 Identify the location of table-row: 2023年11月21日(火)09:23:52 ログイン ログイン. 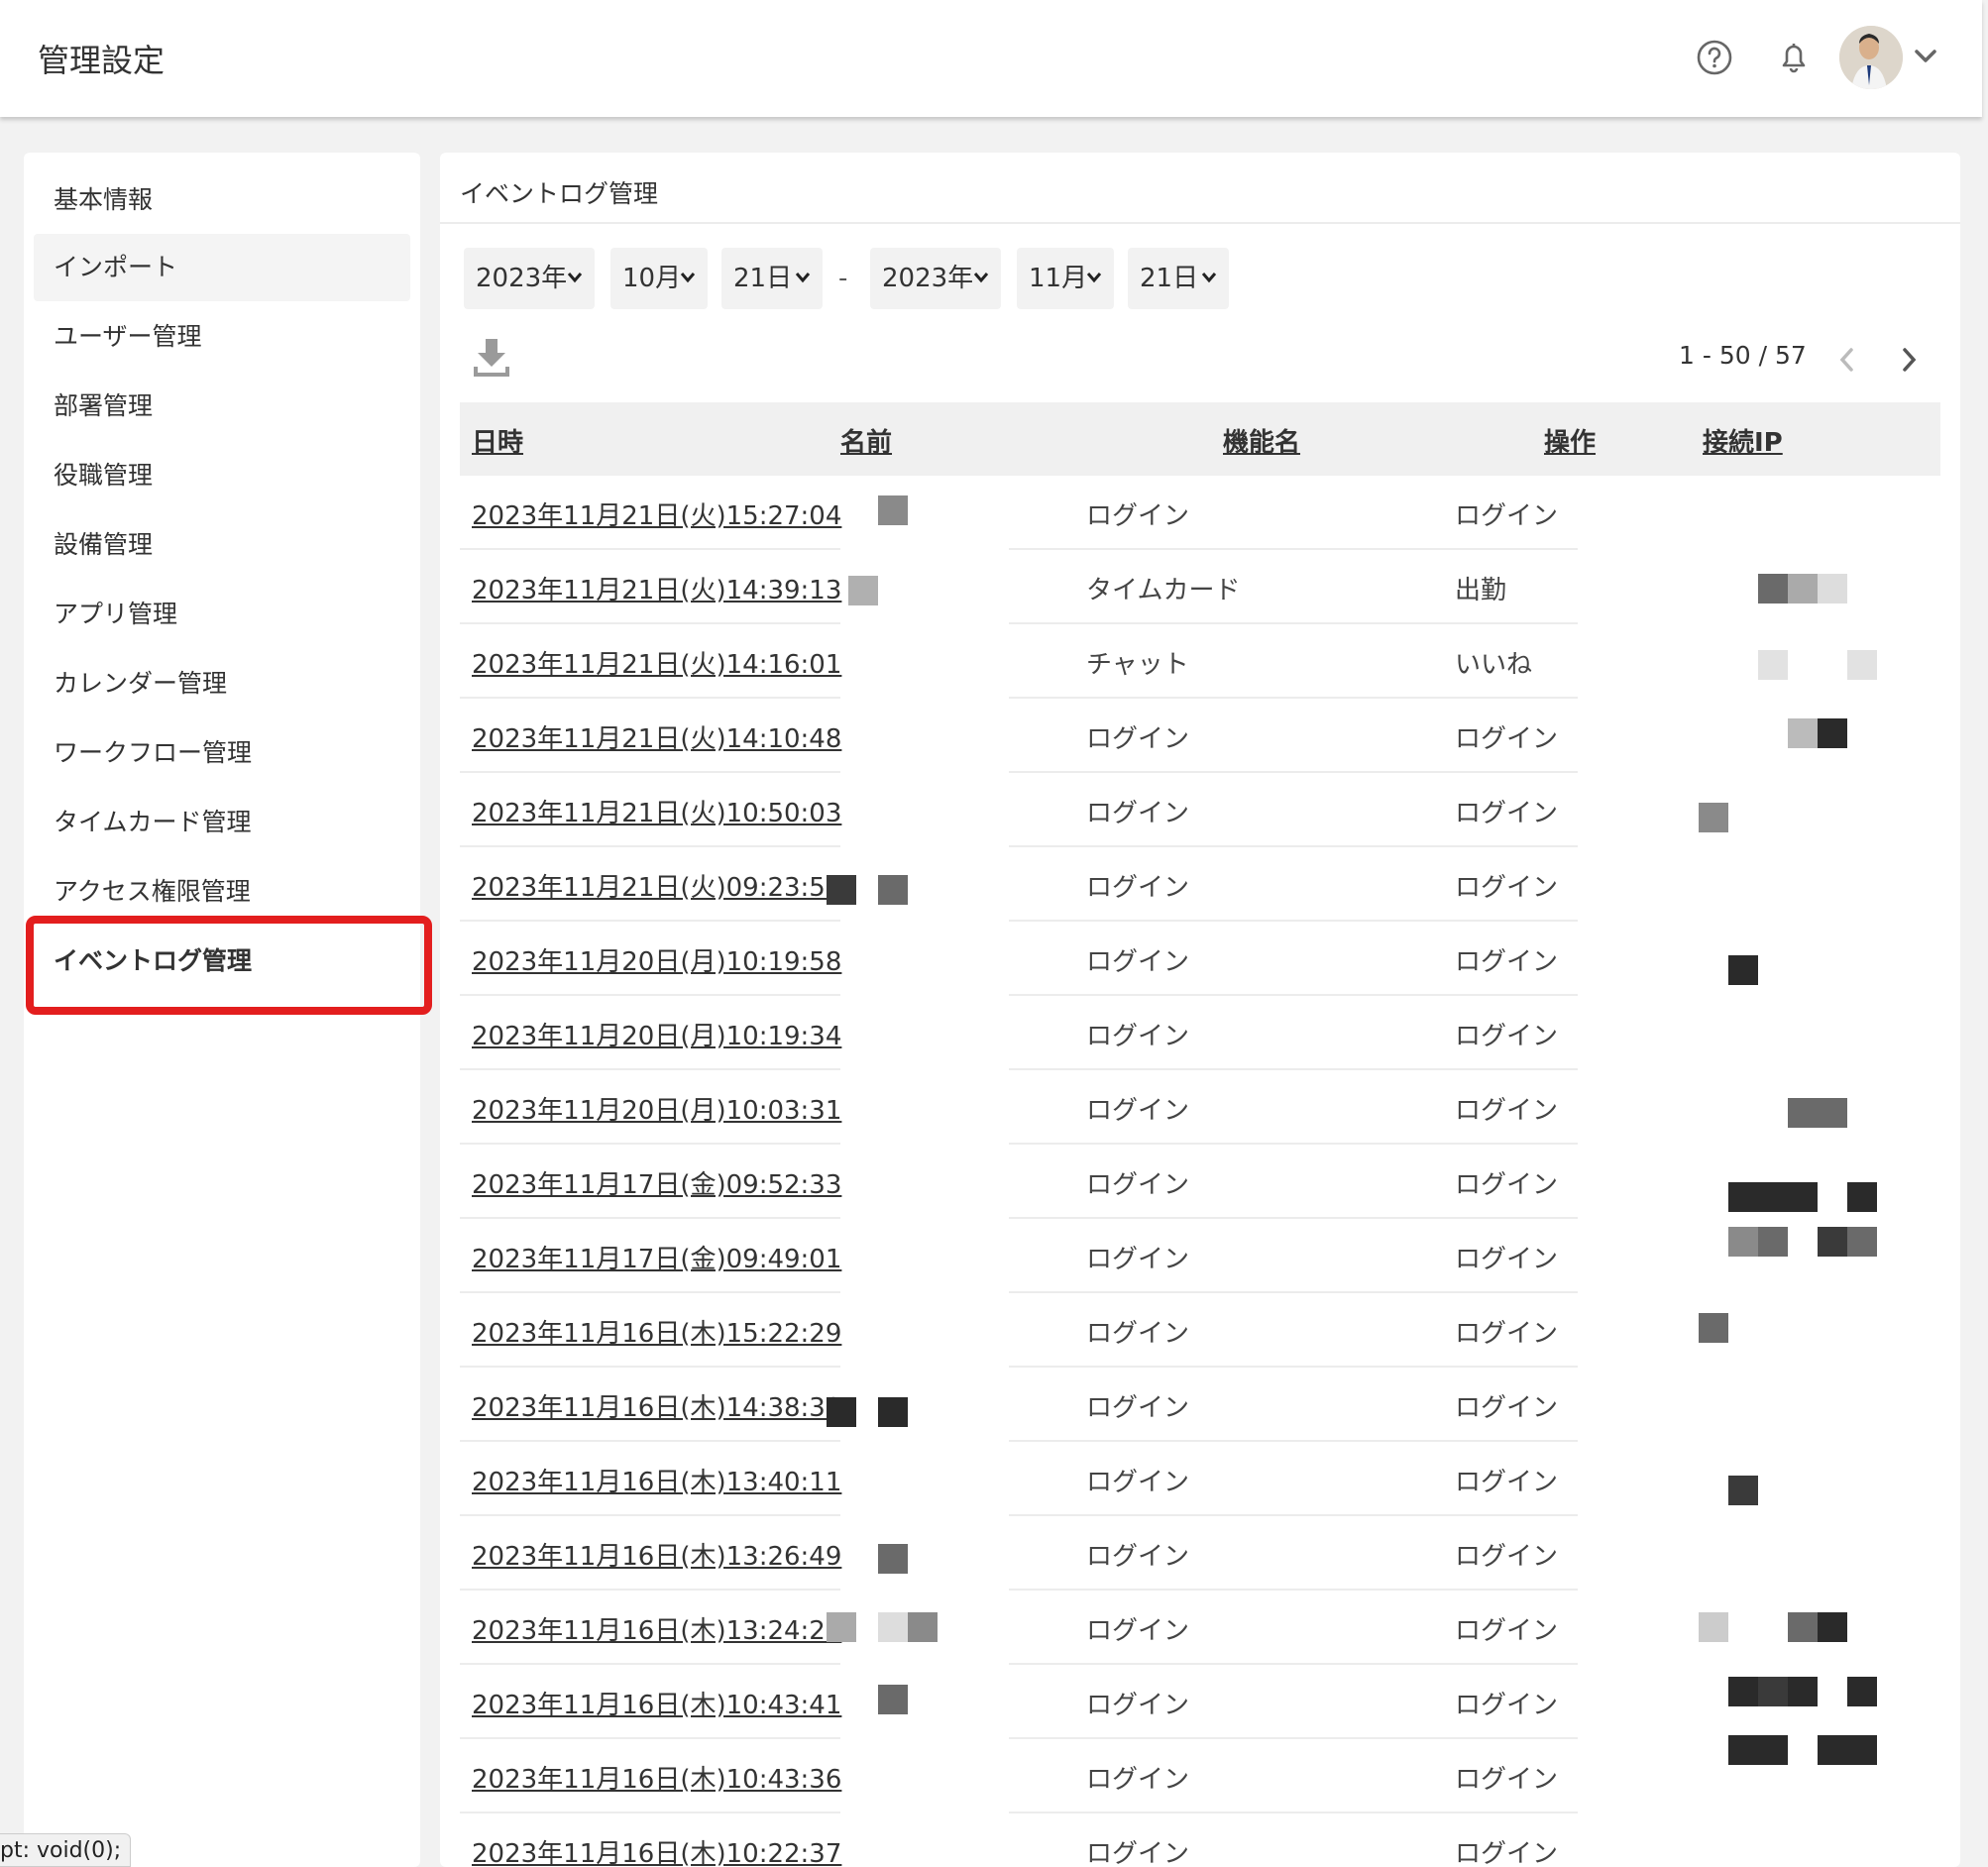
(1200, 884).